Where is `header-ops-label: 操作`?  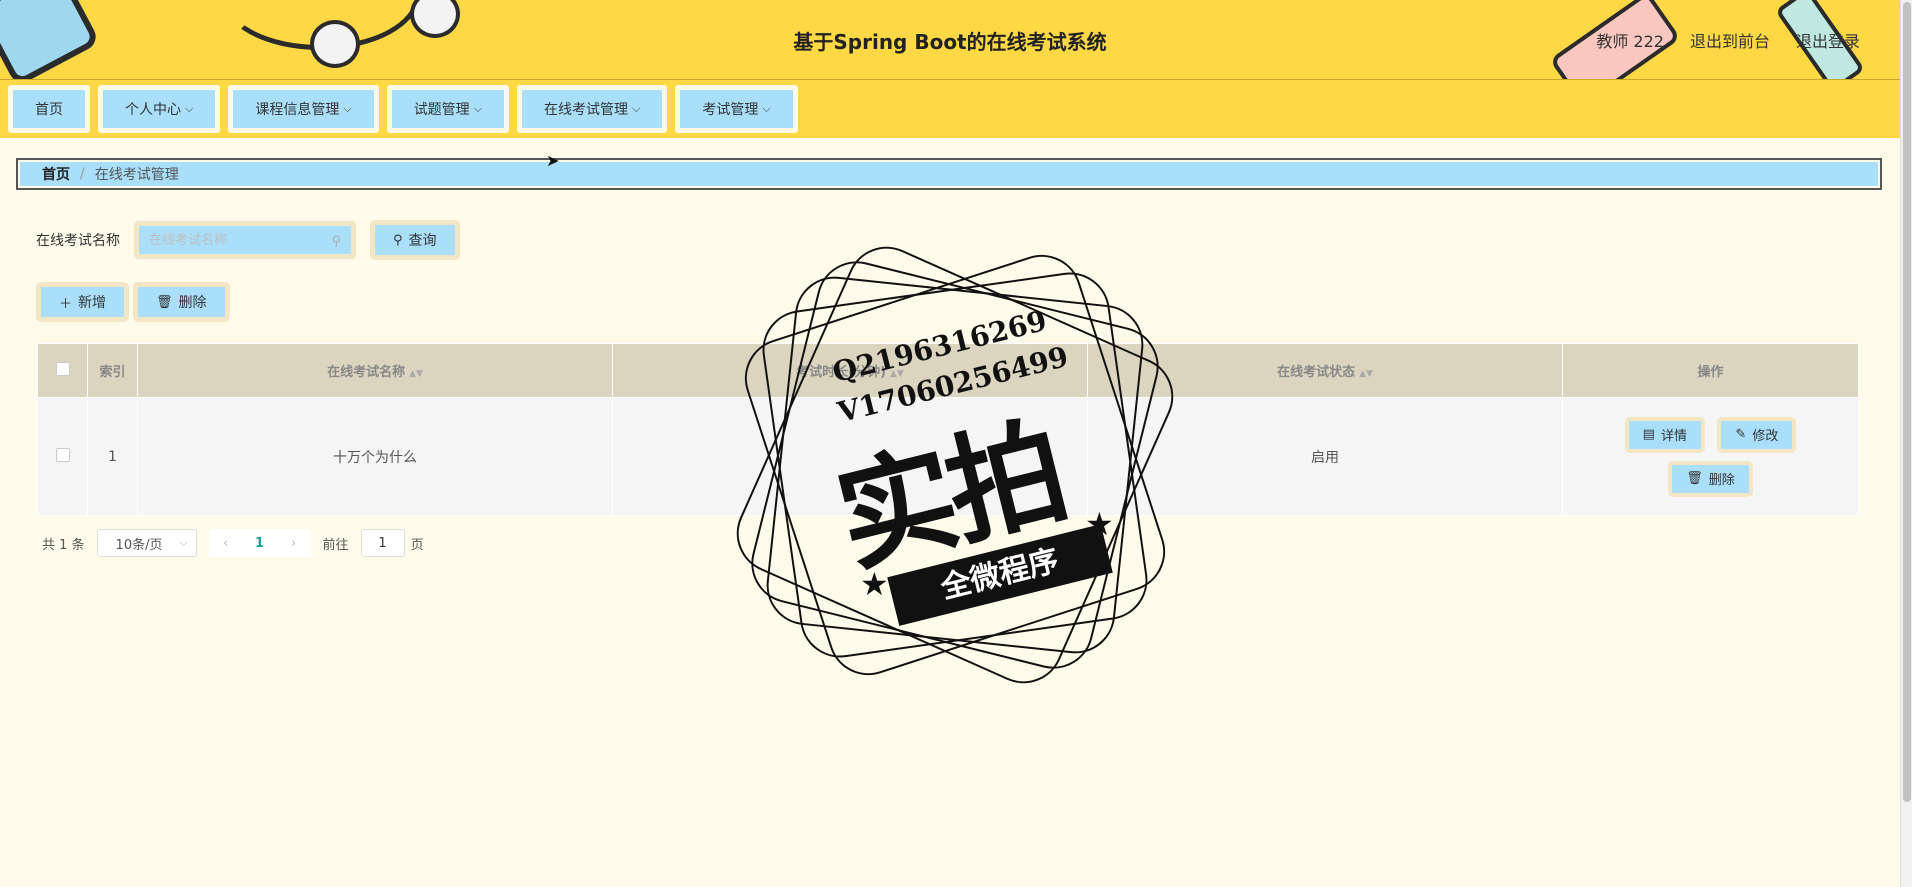
header-ops-label: 操作 is located at coordinates (1710, 372).